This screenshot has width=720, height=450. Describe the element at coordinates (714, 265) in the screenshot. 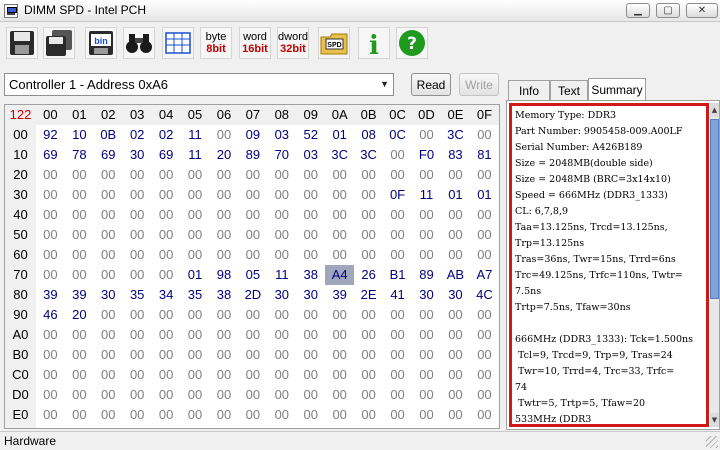

I see `summary-scrollbar: ▲ ▼` at that location.